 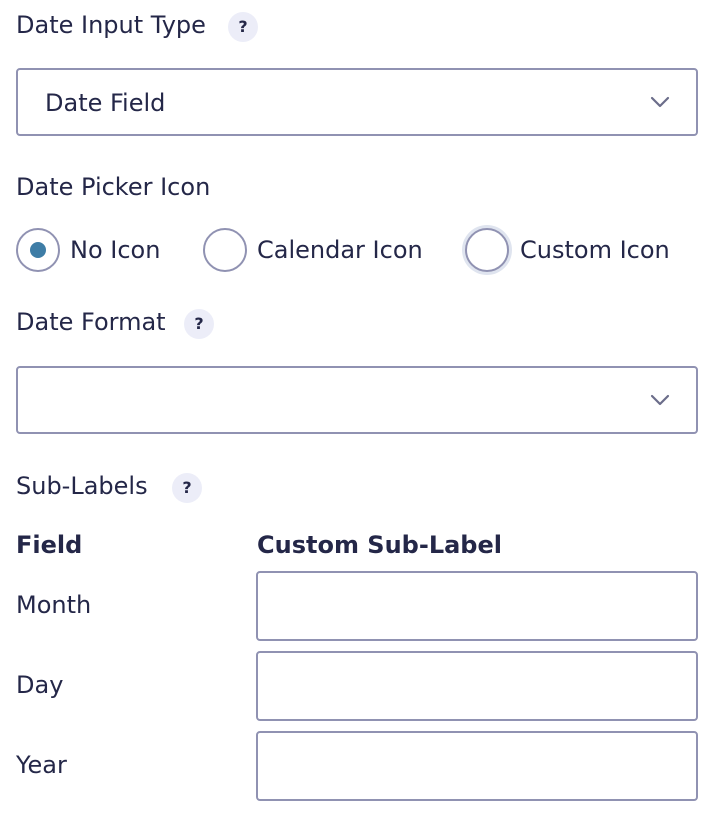 I want to click on year-sub-label-input, so click(x=477, y=766).